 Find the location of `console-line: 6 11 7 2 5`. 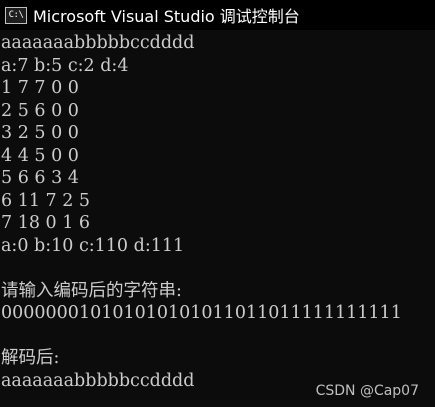

console-line: 6 11 7 2 5 is located at coordinates (46, 200).